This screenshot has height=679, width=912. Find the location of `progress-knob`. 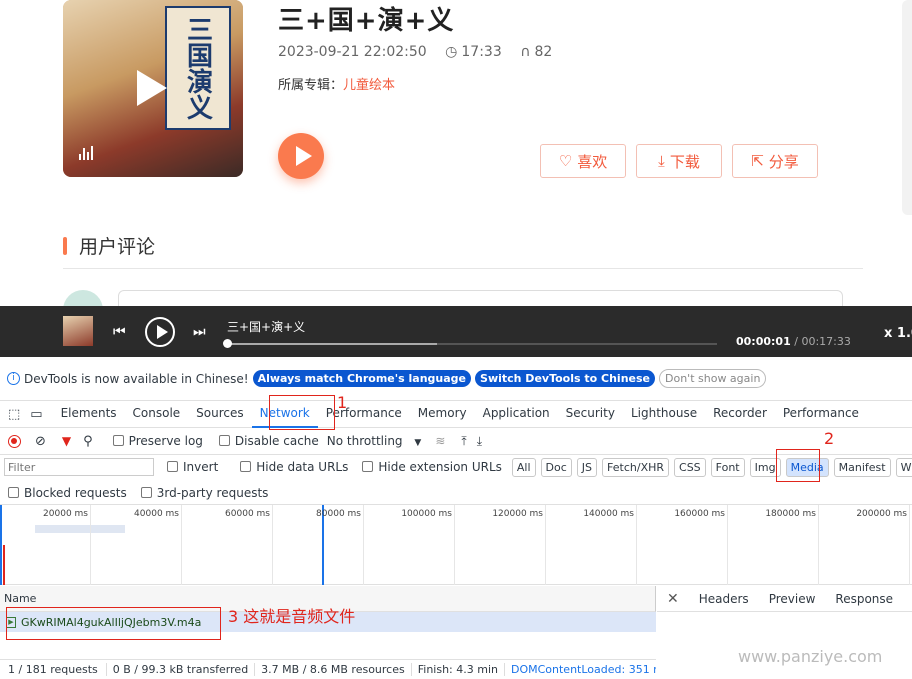

progress-knob is located at coordinates (227, 343).